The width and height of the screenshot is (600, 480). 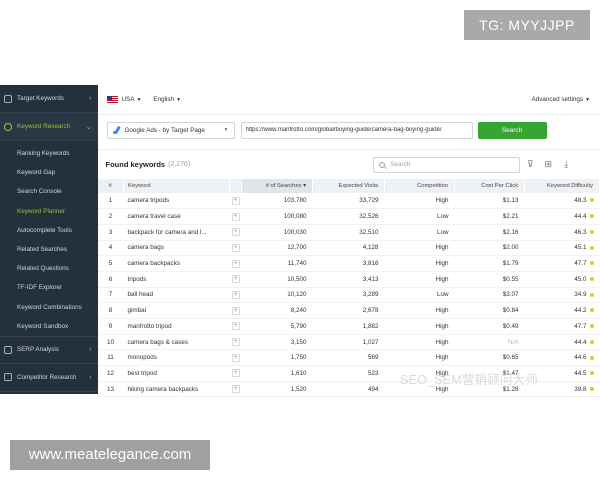 What do you see at coordinates (49, 230) in the screenshot?
I see `sidebar-item-autocomplete-tools: Autocomplete Tools` at bounding box center [49, 230].